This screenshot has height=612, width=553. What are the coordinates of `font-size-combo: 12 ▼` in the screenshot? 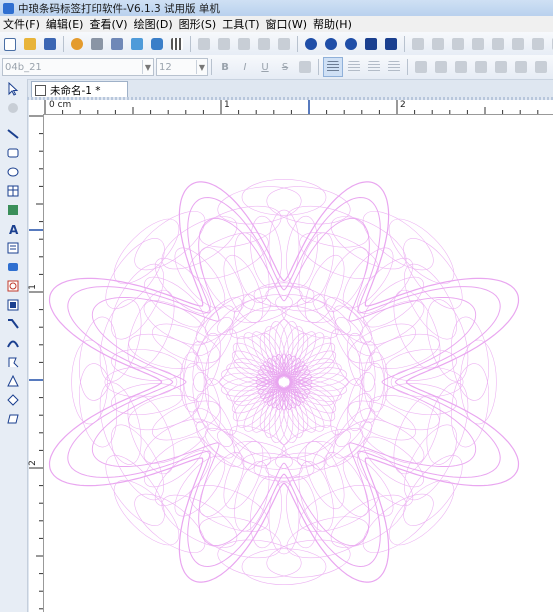 It's located at (182, 67).